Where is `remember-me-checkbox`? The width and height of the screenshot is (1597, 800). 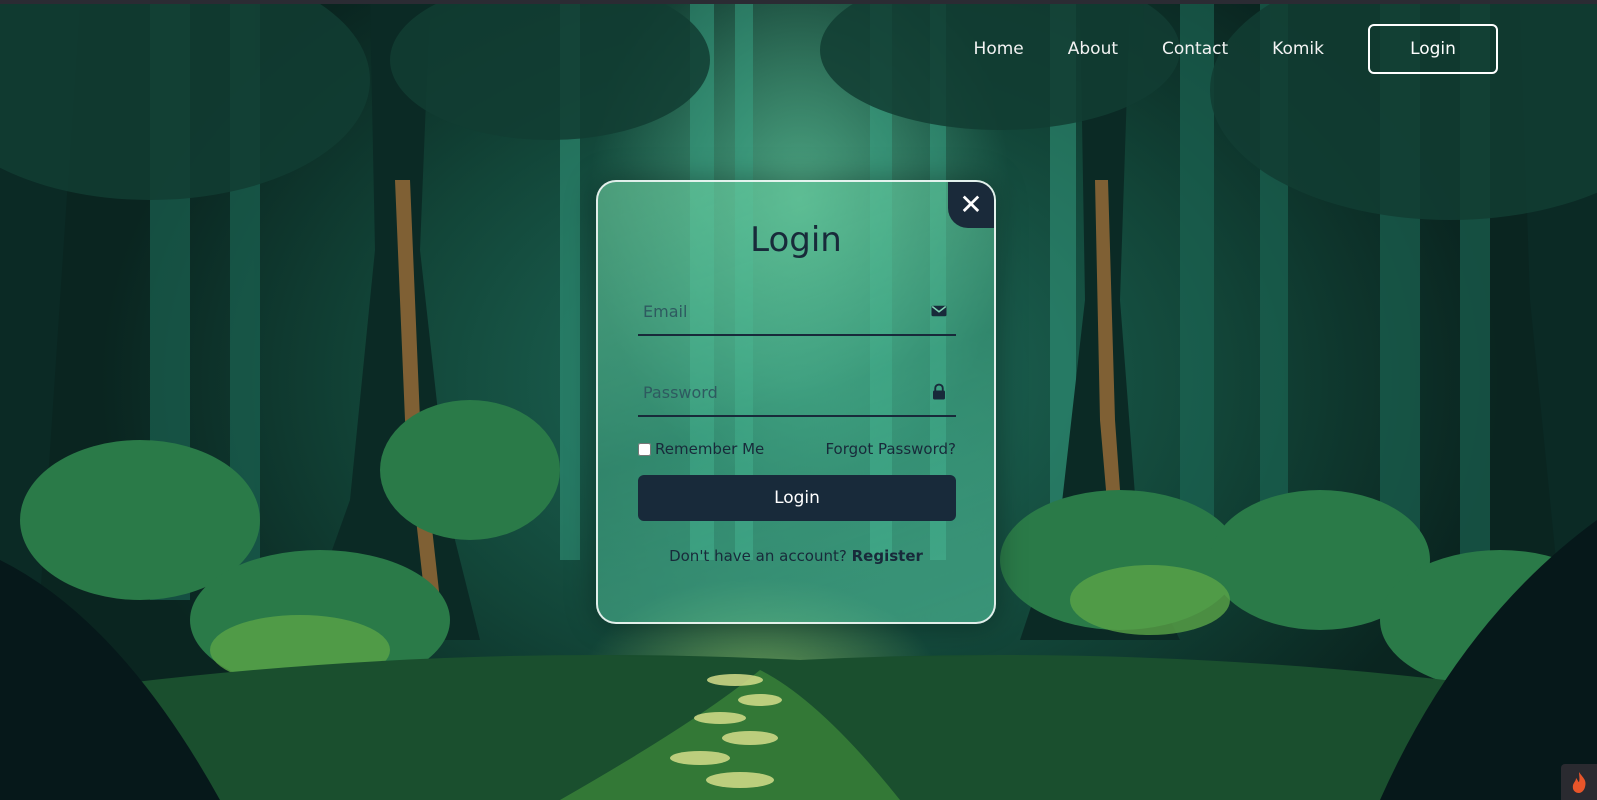
remember-me-checkbox is located at coordinates (644, 449).